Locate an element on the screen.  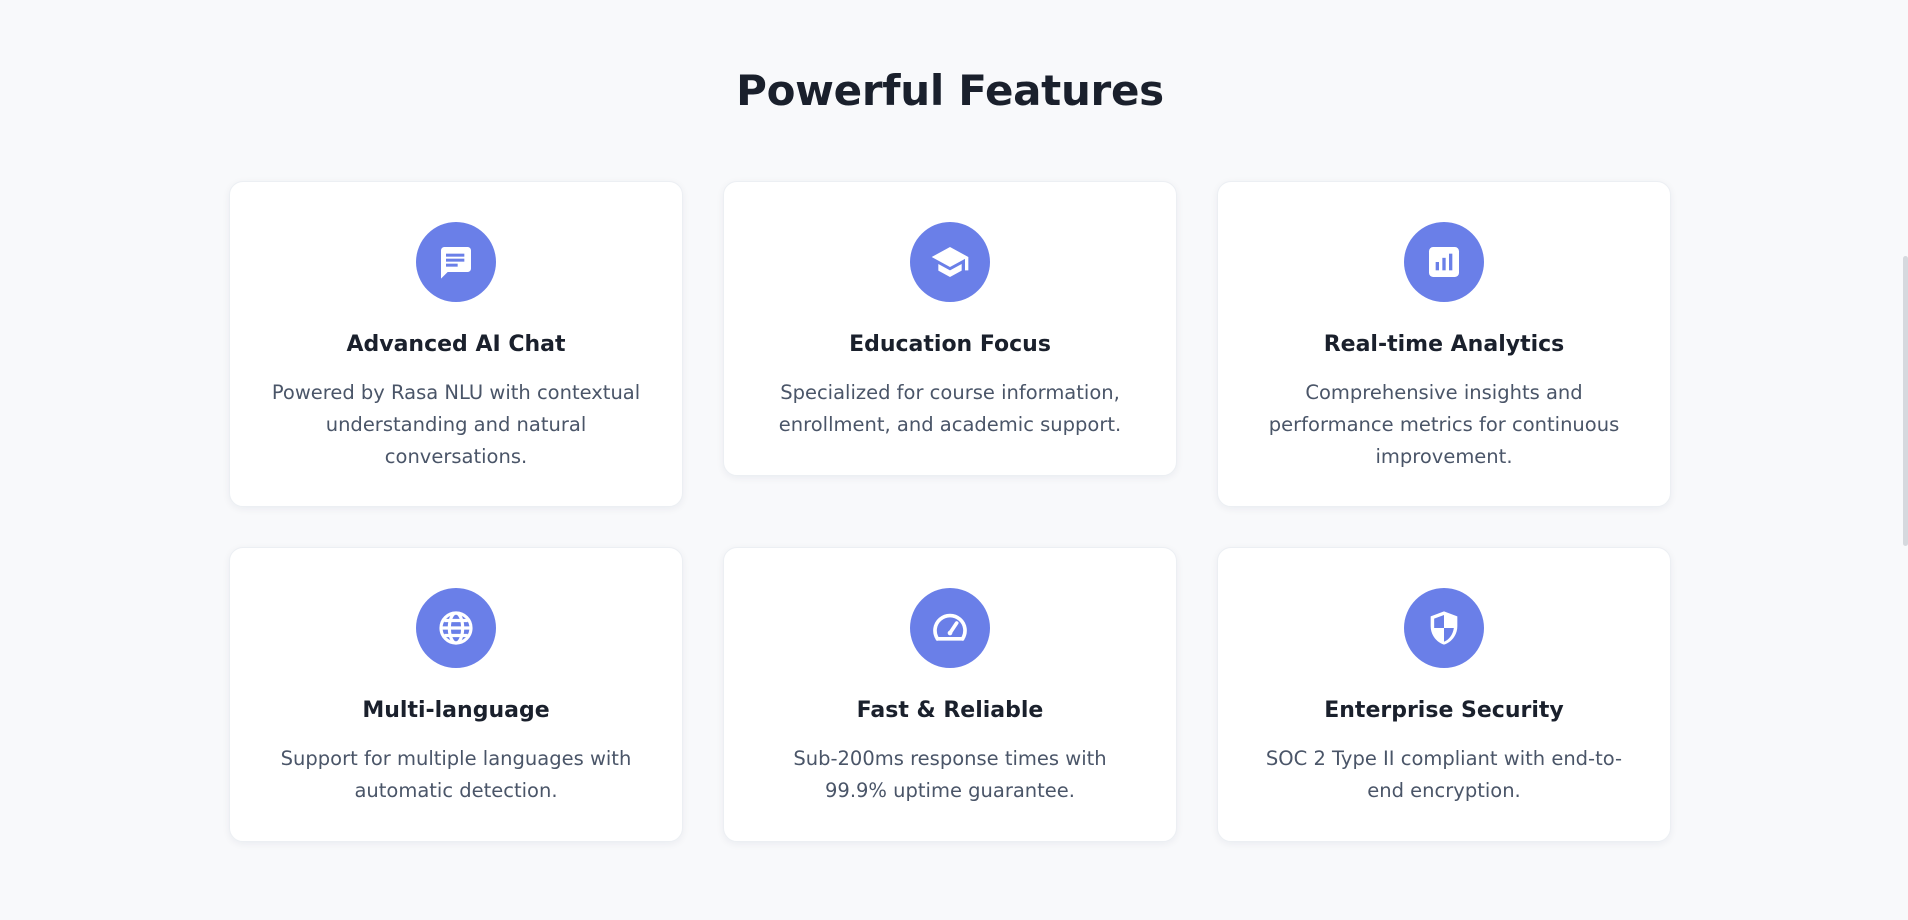
feature-title: Education Focus is located at coordinates (950, 344).